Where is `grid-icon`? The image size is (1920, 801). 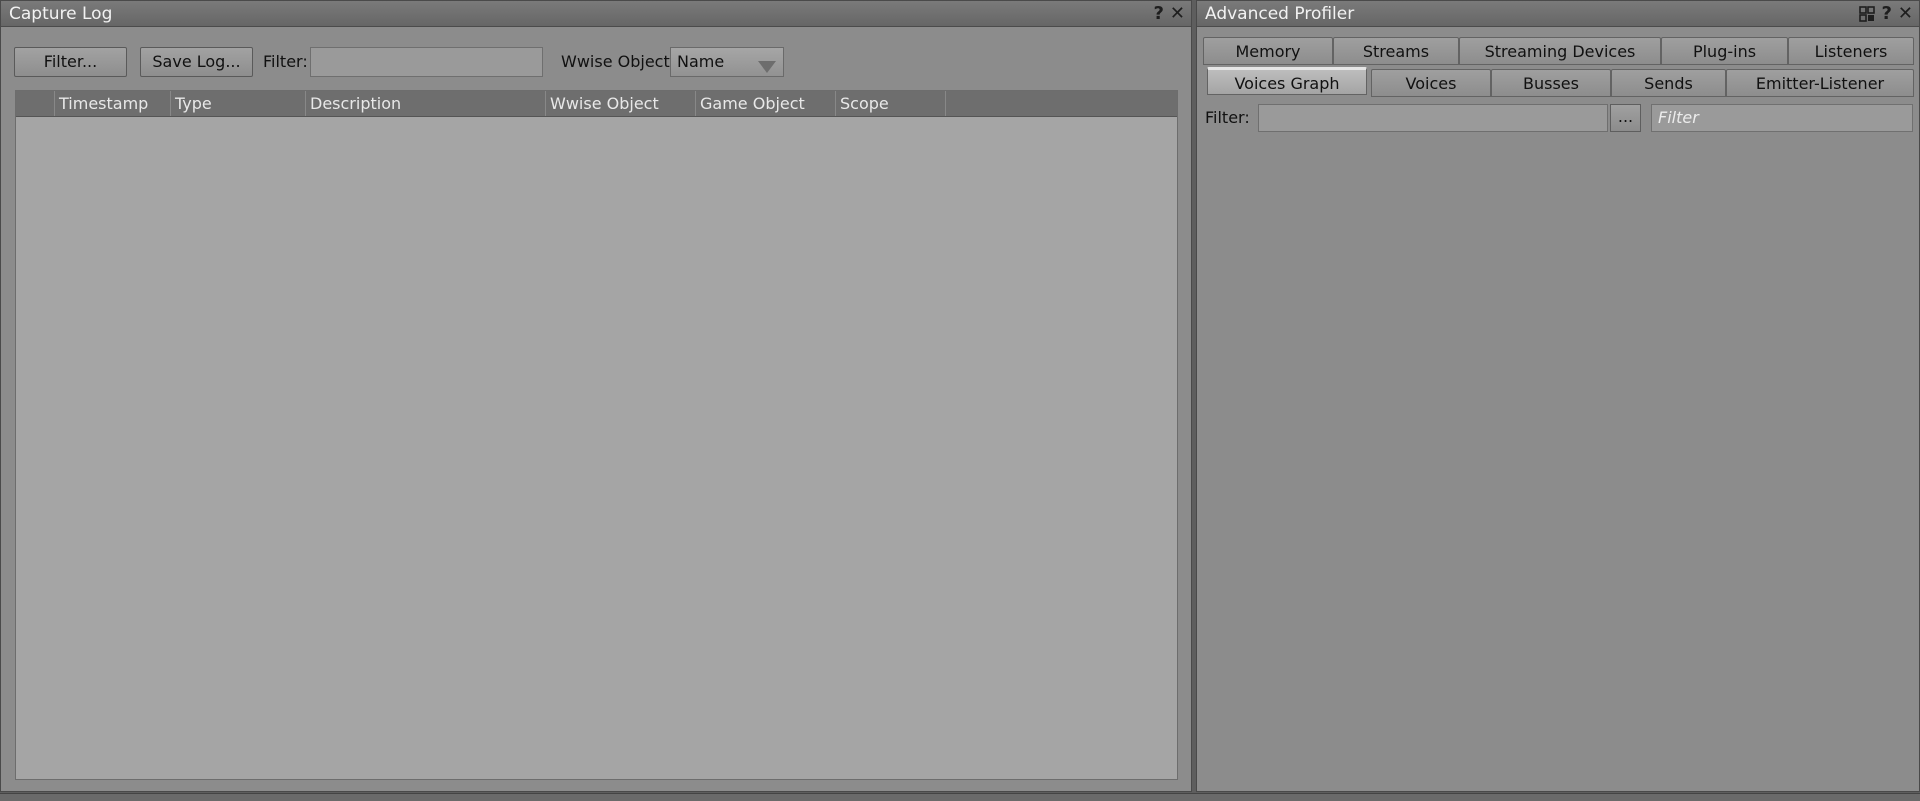 grid-icon is located at coordinates (1867, 14).